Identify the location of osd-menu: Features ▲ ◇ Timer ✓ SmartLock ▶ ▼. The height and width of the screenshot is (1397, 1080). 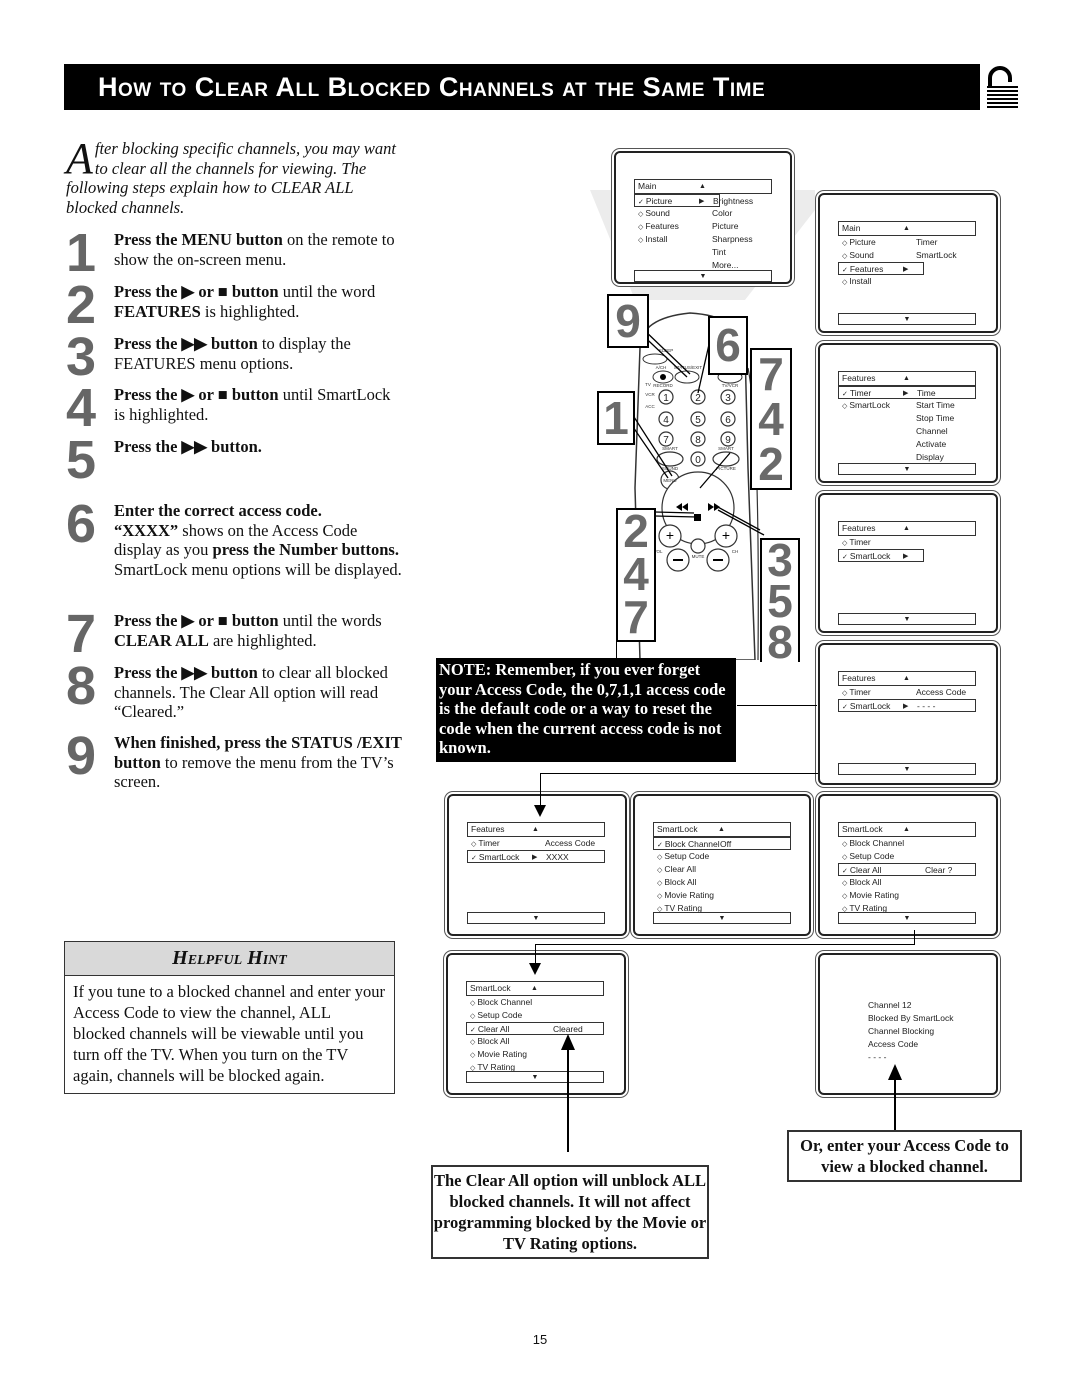
(907, 573).